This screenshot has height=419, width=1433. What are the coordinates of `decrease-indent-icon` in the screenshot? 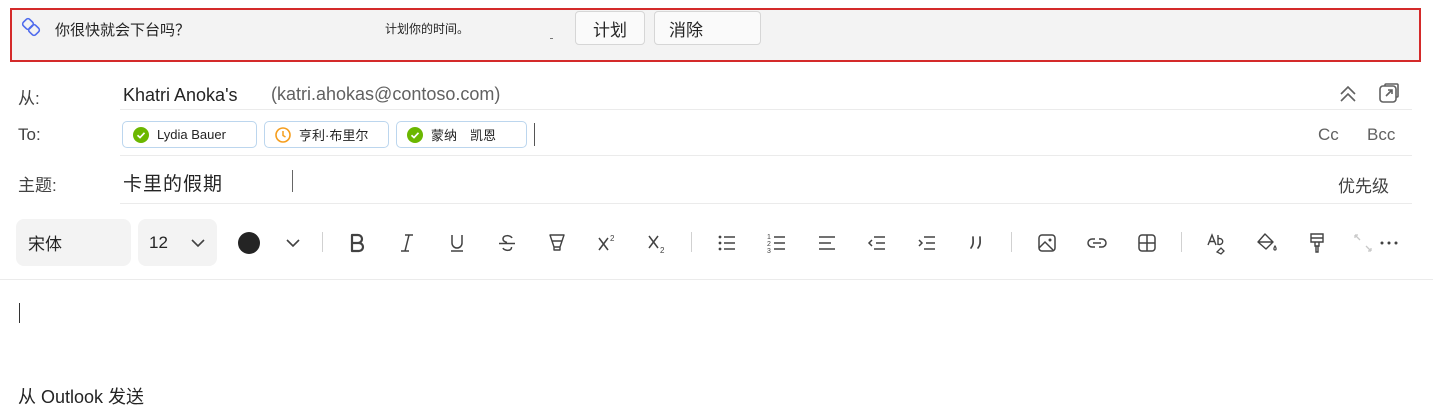 It's located at (876, 243).